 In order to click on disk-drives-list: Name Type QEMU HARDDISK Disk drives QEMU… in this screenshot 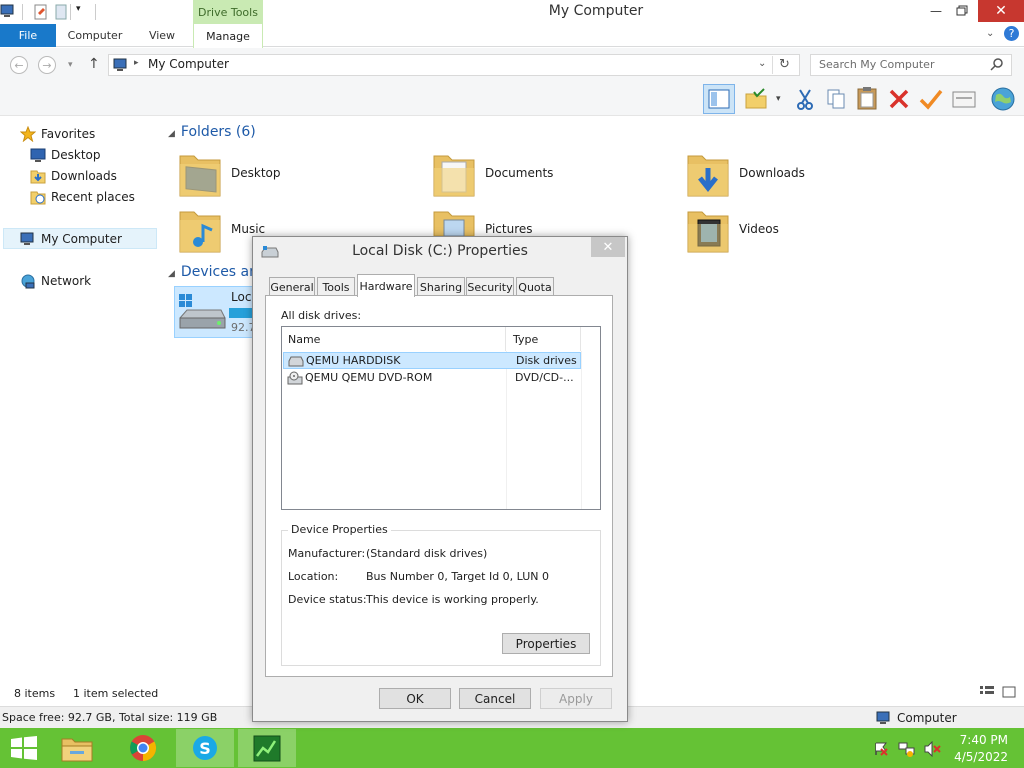, I will do `click(441, 418)`.